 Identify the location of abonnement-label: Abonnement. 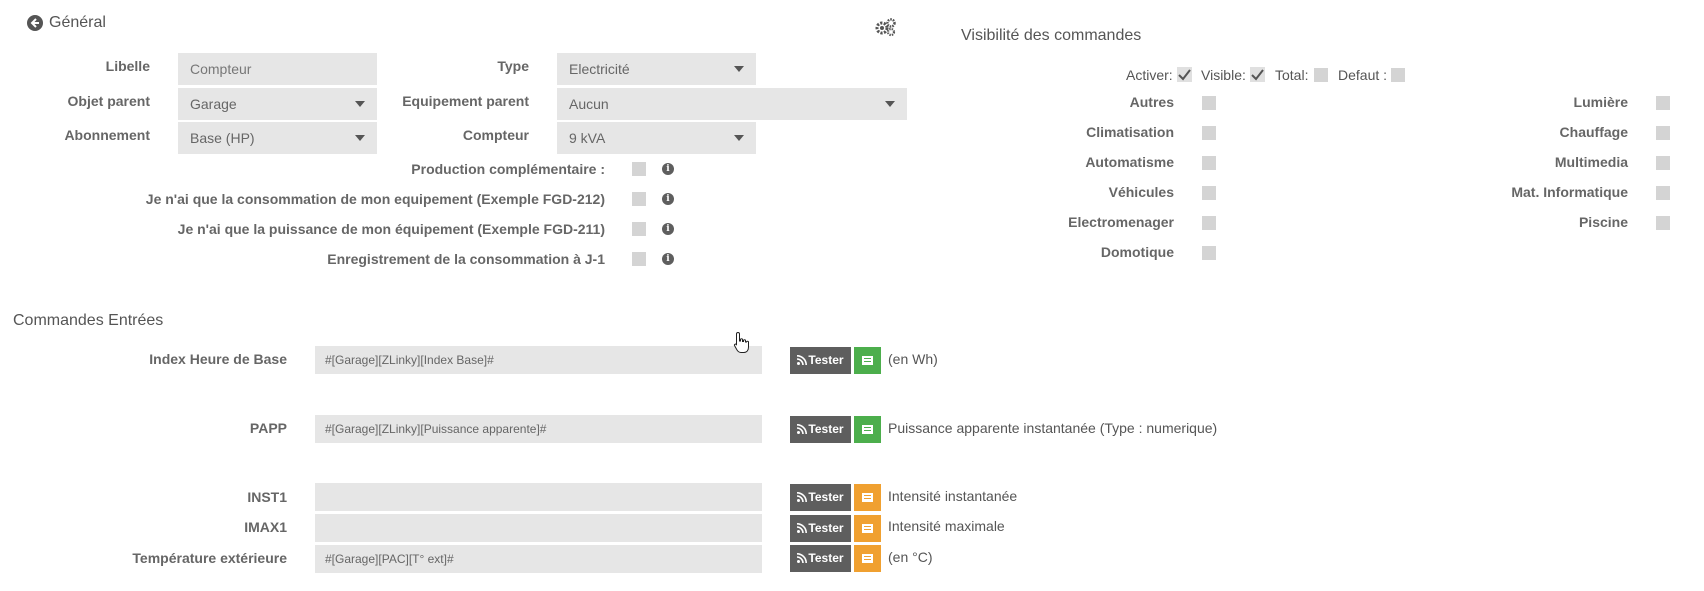
(107, 135).